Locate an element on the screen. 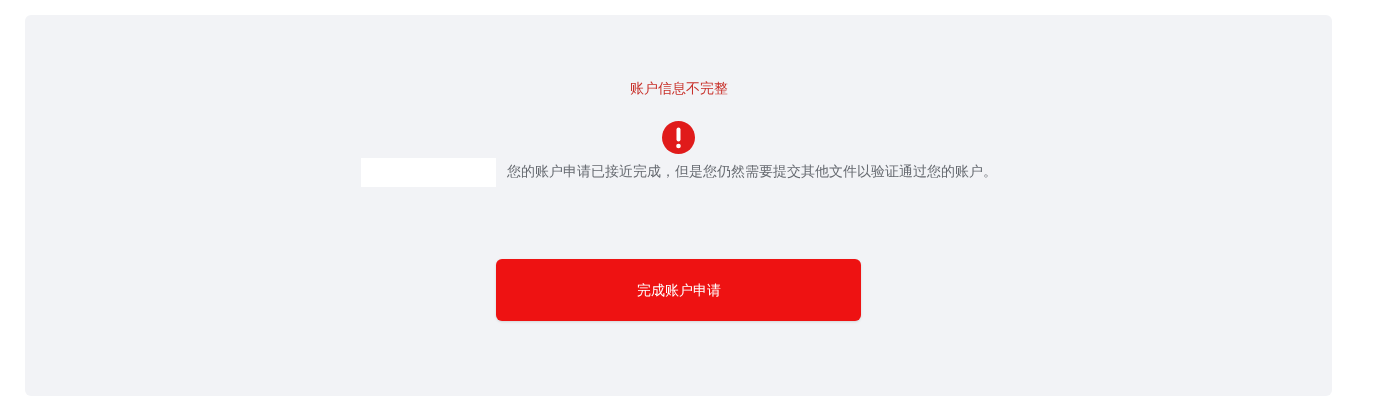  complete-application-button: 完成账户申请 is located at coordinates (678, 290).